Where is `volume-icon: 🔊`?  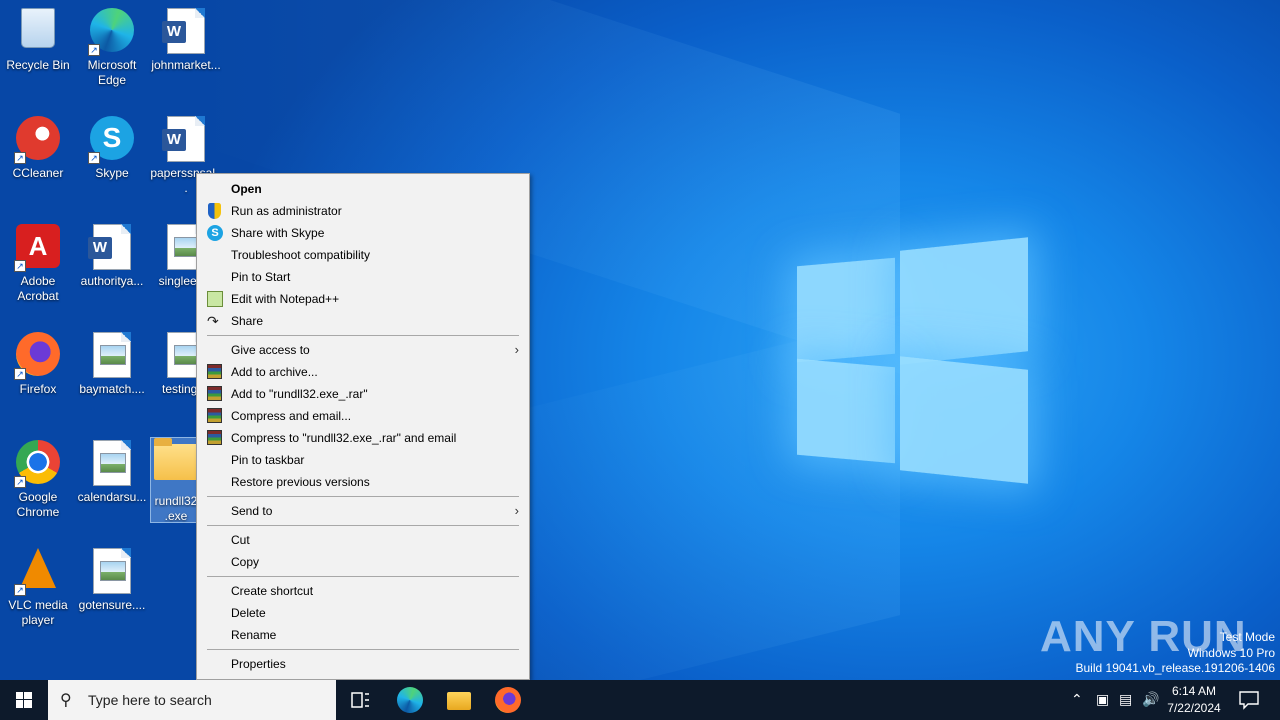
volume-icon: 🔊 is located at coordinates (1150, 699).